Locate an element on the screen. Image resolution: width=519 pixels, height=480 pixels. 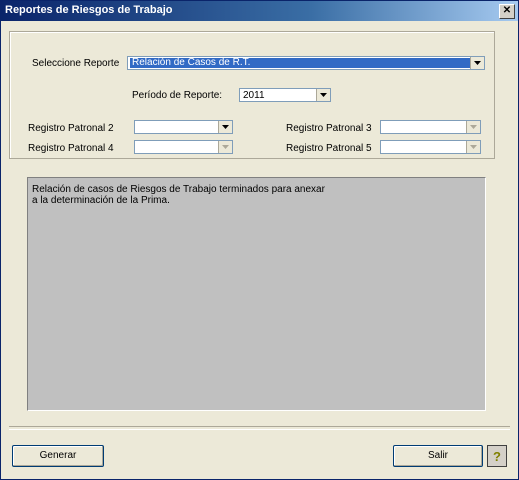
reg3-select is located at coordinates (430, 127).